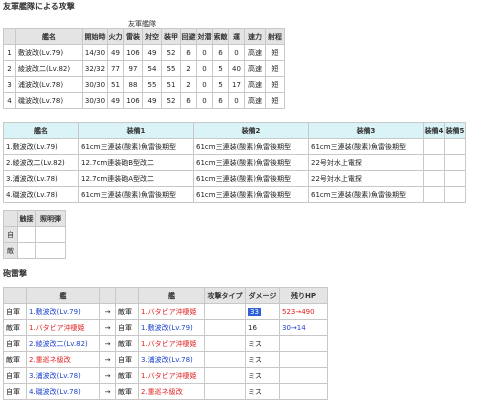  What do you see at coordinates (455, 130) in the screenshot?
I see `equip-header-cell: 装備5` at bounding box center [455, 130].